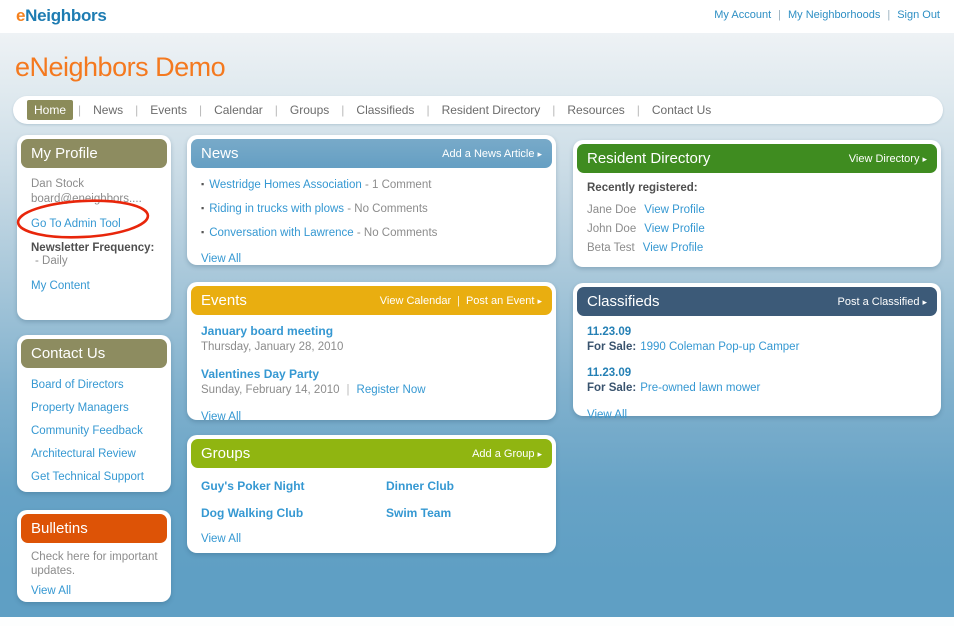  I want to click on nav-resident-directory: Resident Directory, so click(491, 110).